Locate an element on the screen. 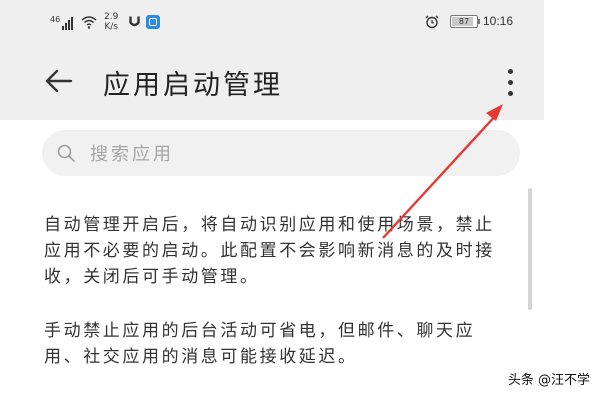  wifi-icon is located at coordinates (89, 22).